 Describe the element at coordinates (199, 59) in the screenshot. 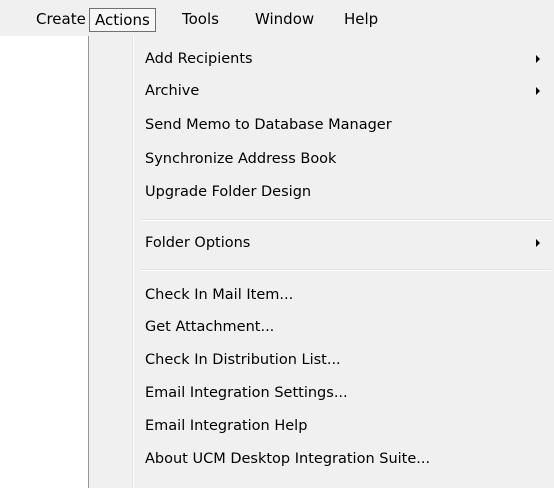

I see `menu-item-label: Add Recipients` at that location.